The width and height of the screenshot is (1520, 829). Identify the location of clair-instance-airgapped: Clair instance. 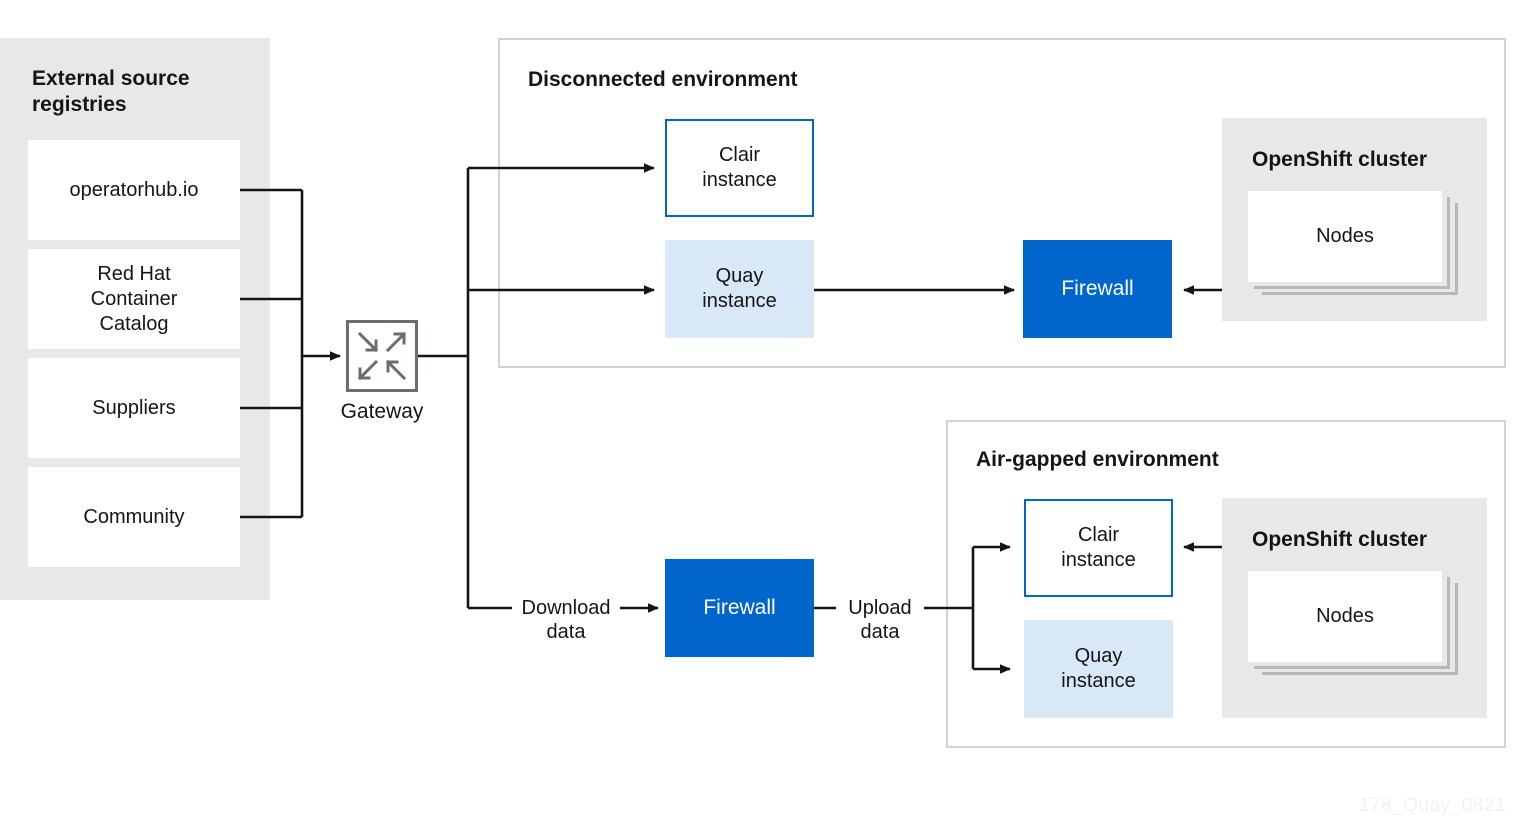
(1098, 548).